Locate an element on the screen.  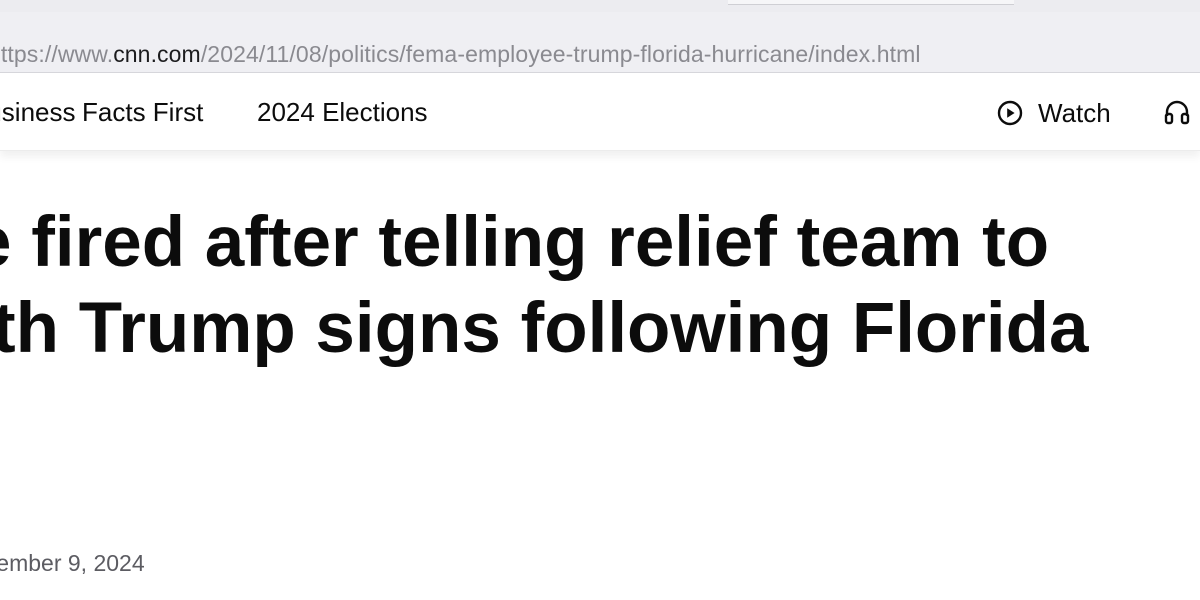
url-host: cnn.com is located at coordinates (157, 54).